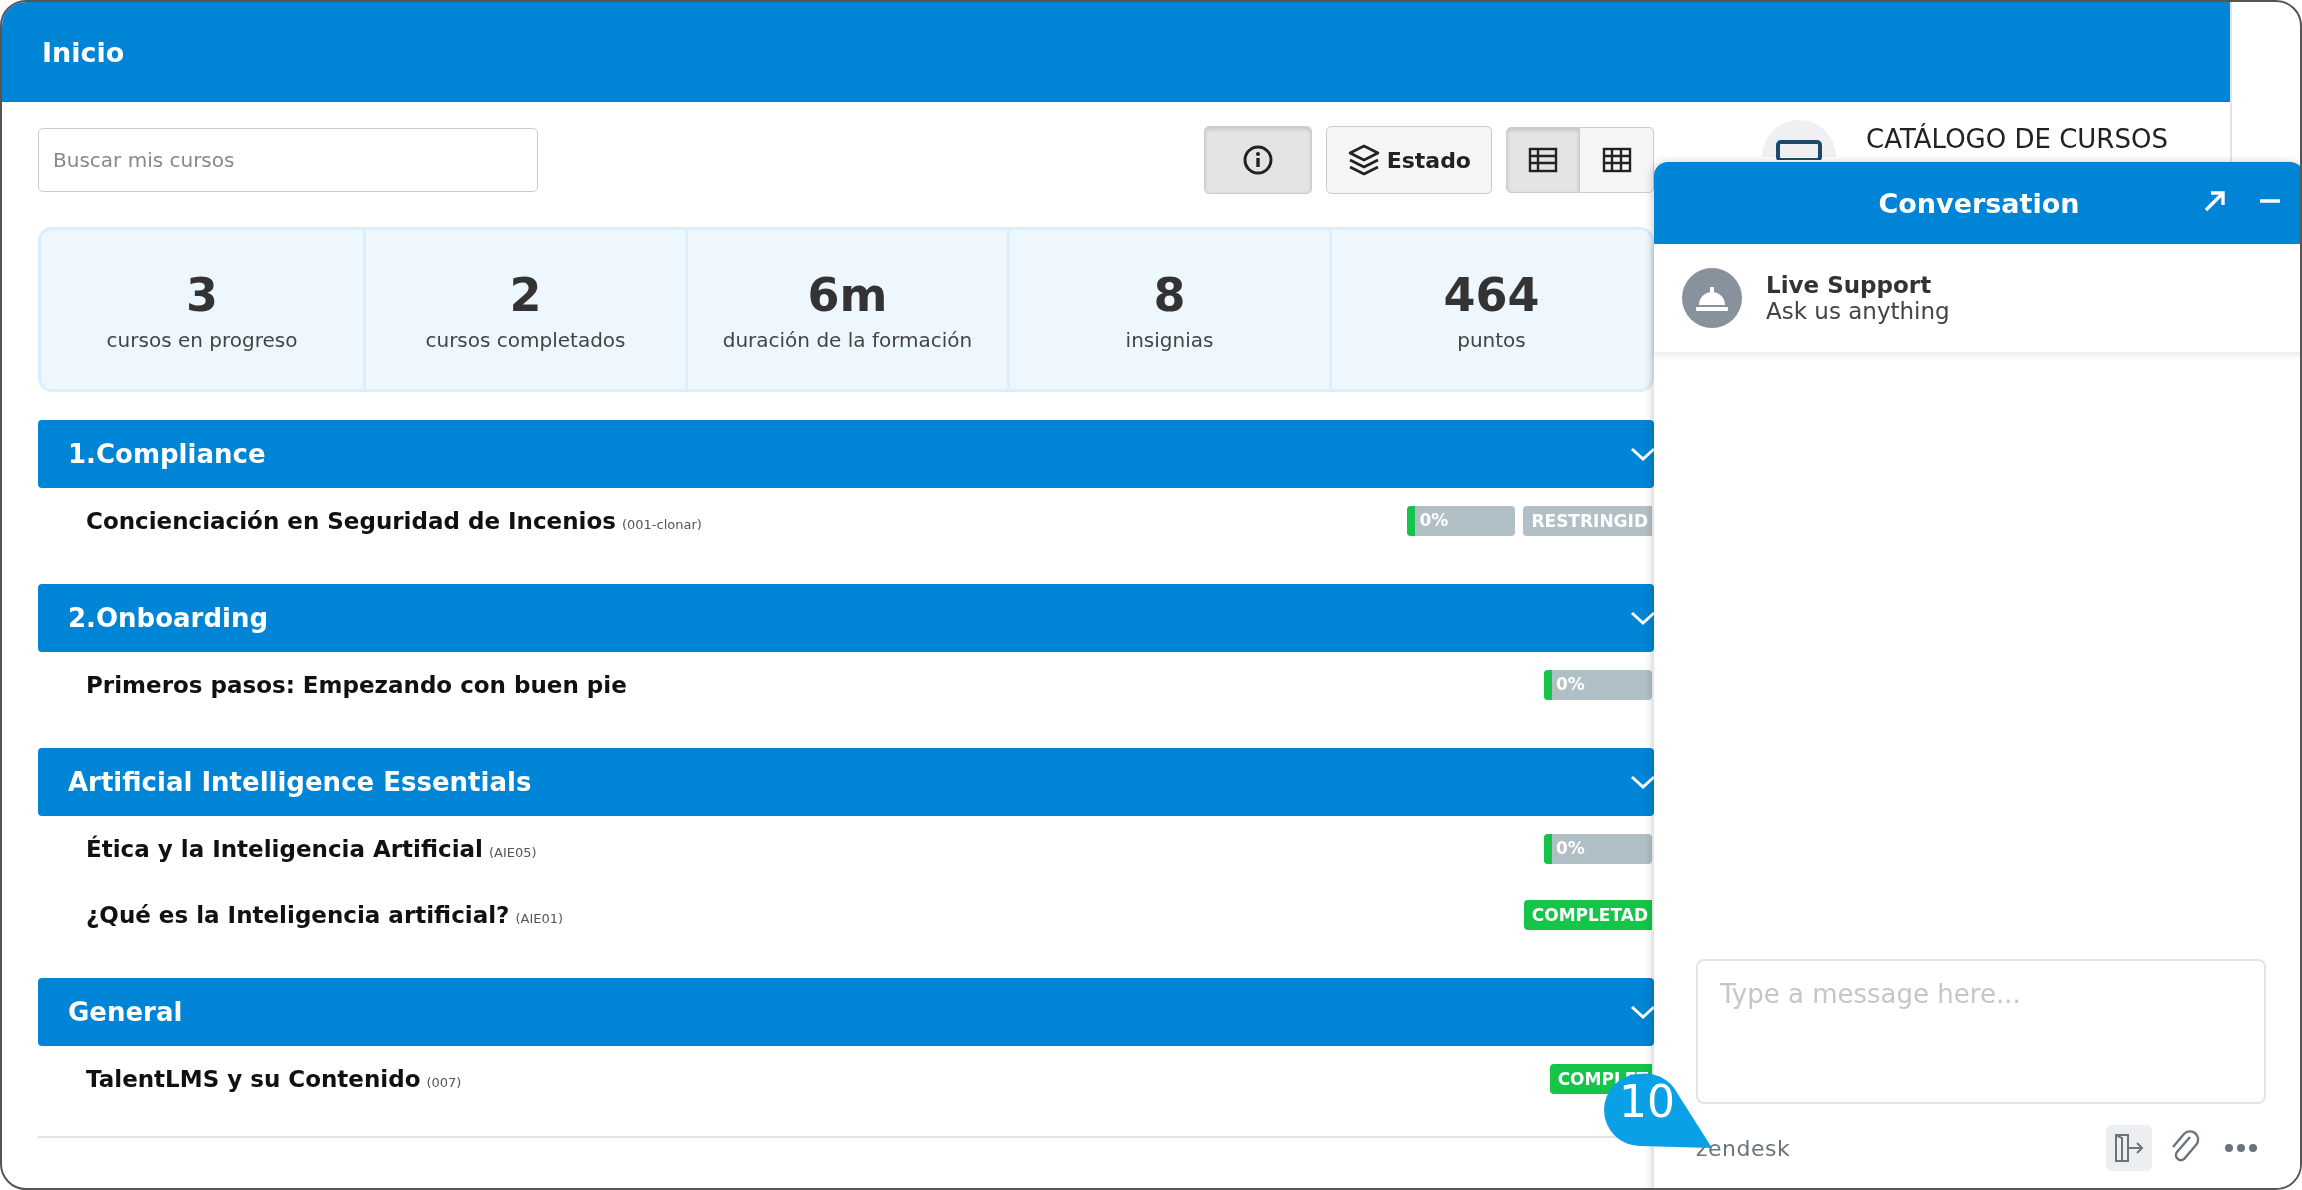  What do you see at coordinates (1743, 1148) in the screenshot?
I see `brand-logo: zendesk` at bounding box center [1743, 1148].